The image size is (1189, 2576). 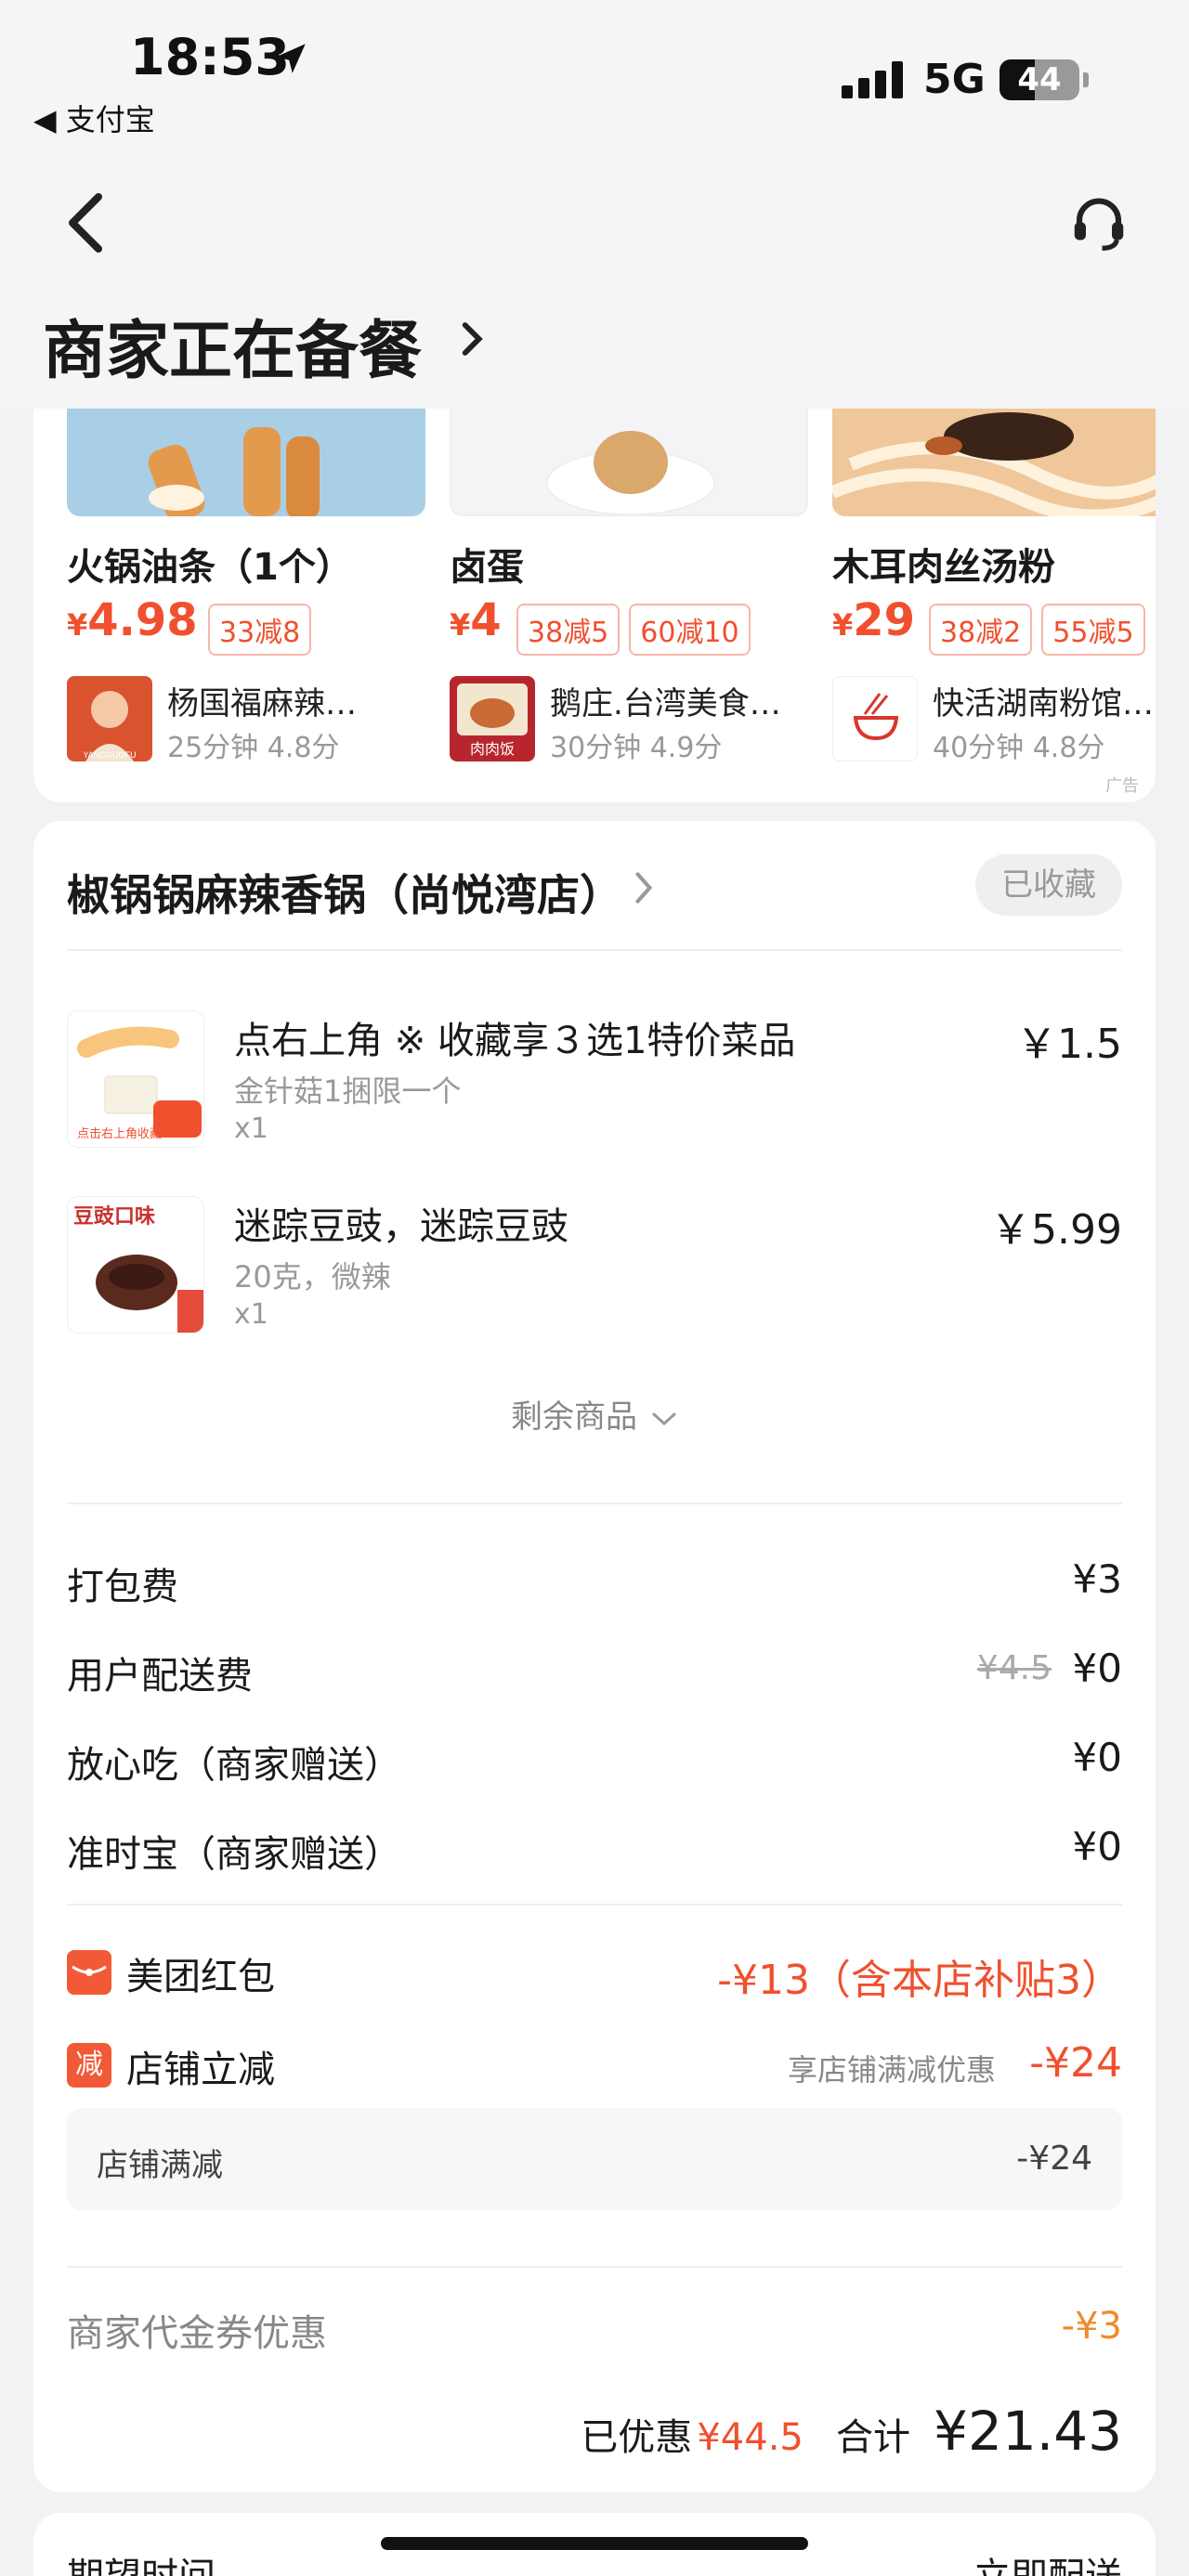 What do you see at coordinates (253, 748) in the screenshot?
I see `shop-meta: 25分钟 4.8分` at bounding box center [253, 748].